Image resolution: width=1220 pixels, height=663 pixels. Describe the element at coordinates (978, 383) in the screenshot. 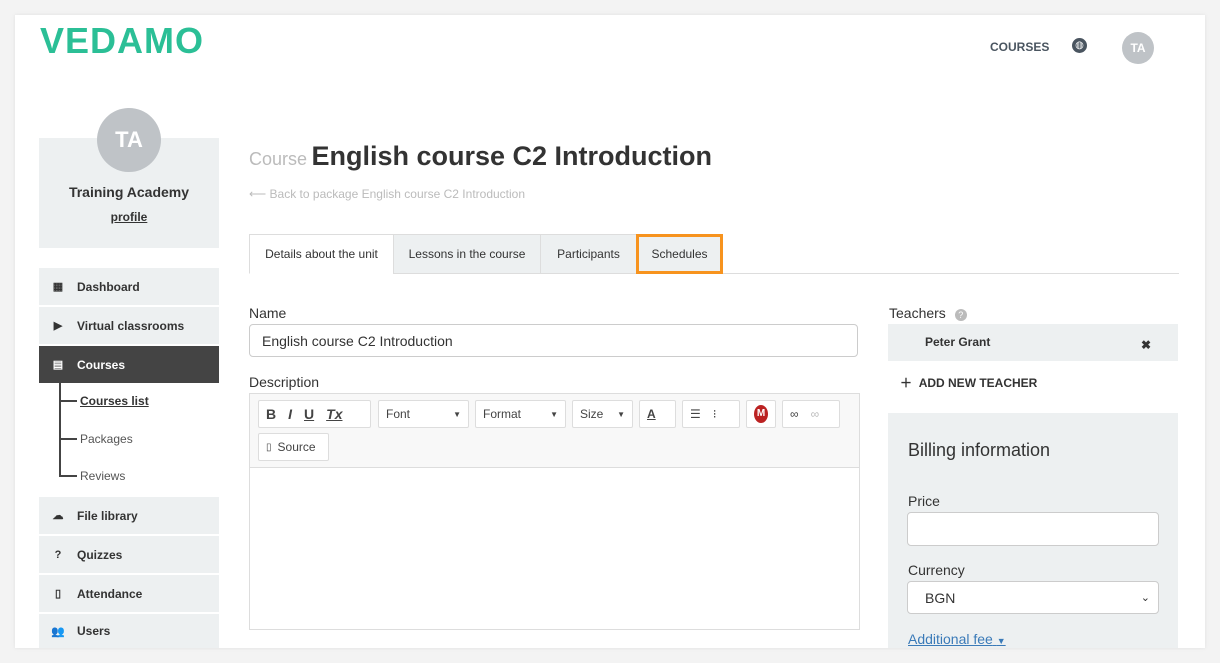

I see `add-teacher-label: ADD NEW TEACHER` at that location.